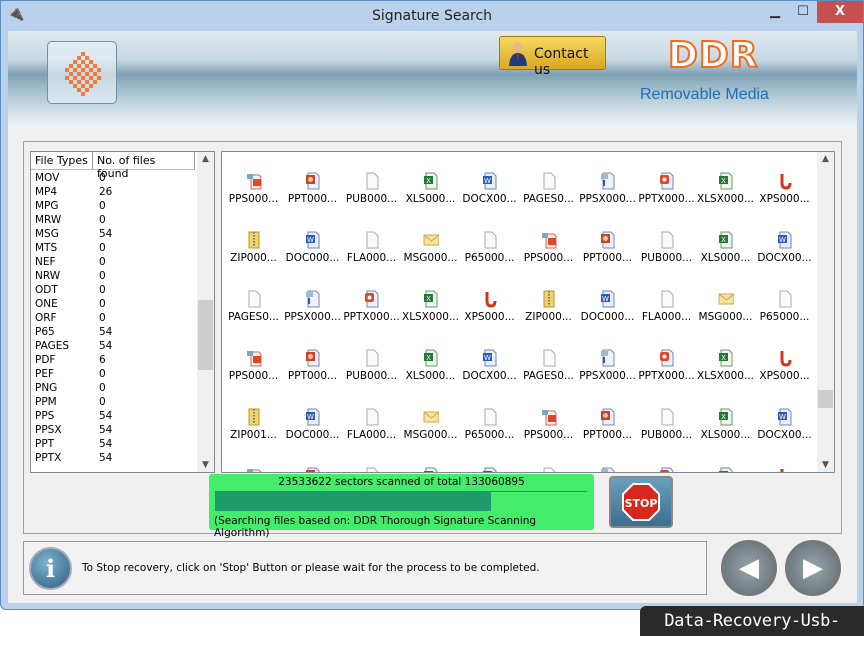  Describe the element at coordinates (107, 276) in the screenshot. I see `list-item: NRW 0` at that location.